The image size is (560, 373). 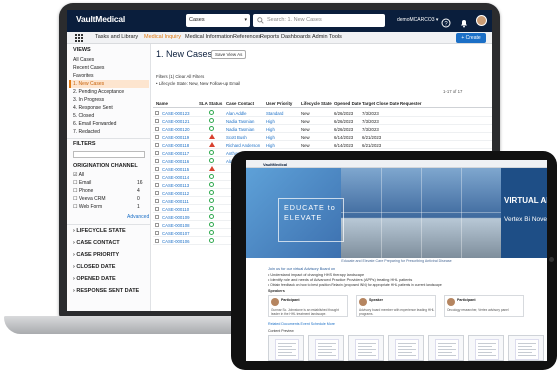 I want to click on nav-references: References, so click(x=247, y=37).